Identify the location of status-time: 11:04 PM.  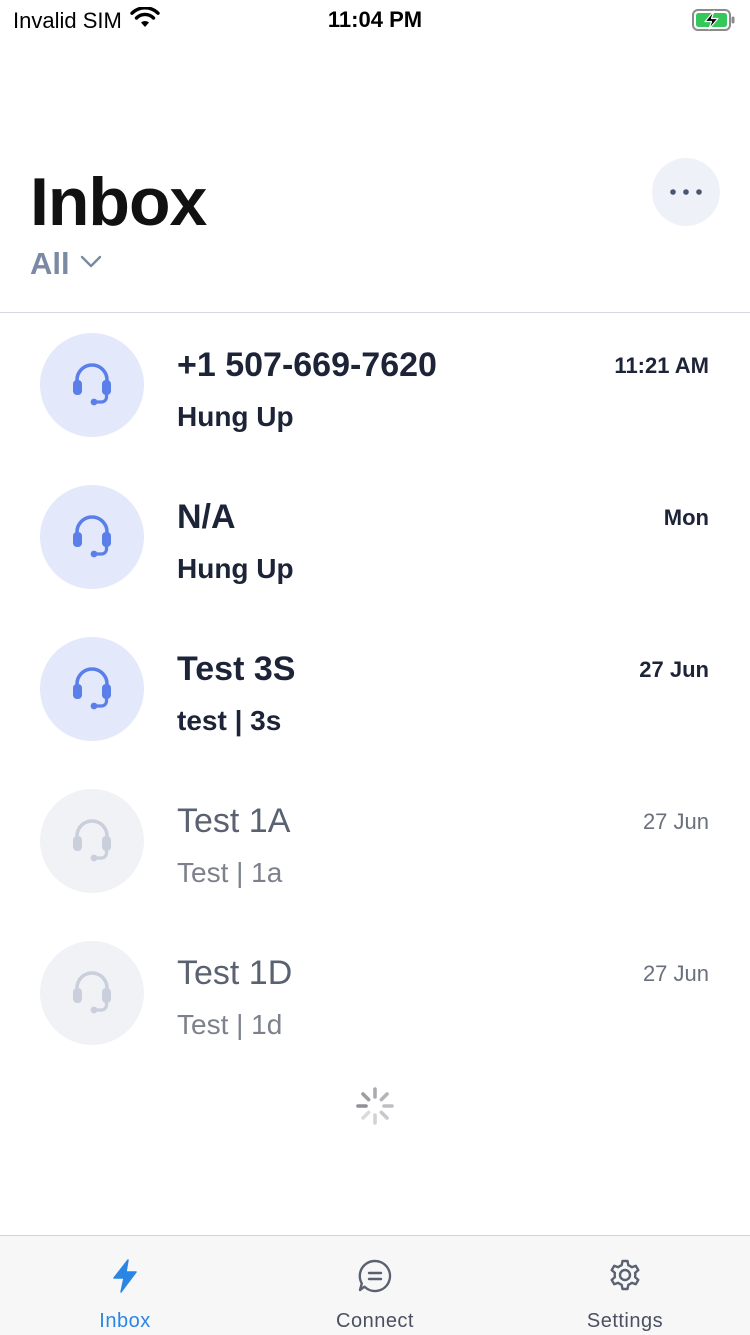
(375, 19).